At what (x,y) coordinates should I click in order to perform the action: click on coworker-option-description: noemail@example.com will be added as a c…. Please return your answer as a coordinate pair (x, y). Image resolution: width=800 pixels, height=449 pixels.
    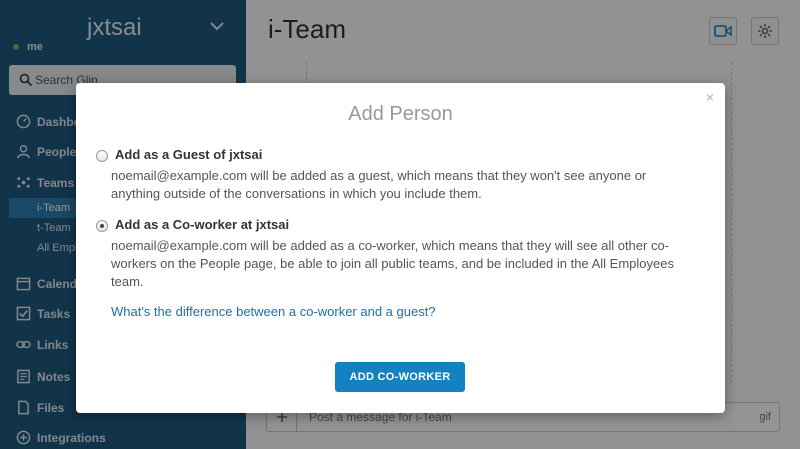
    Looking at the image, I should click on (392, 263).